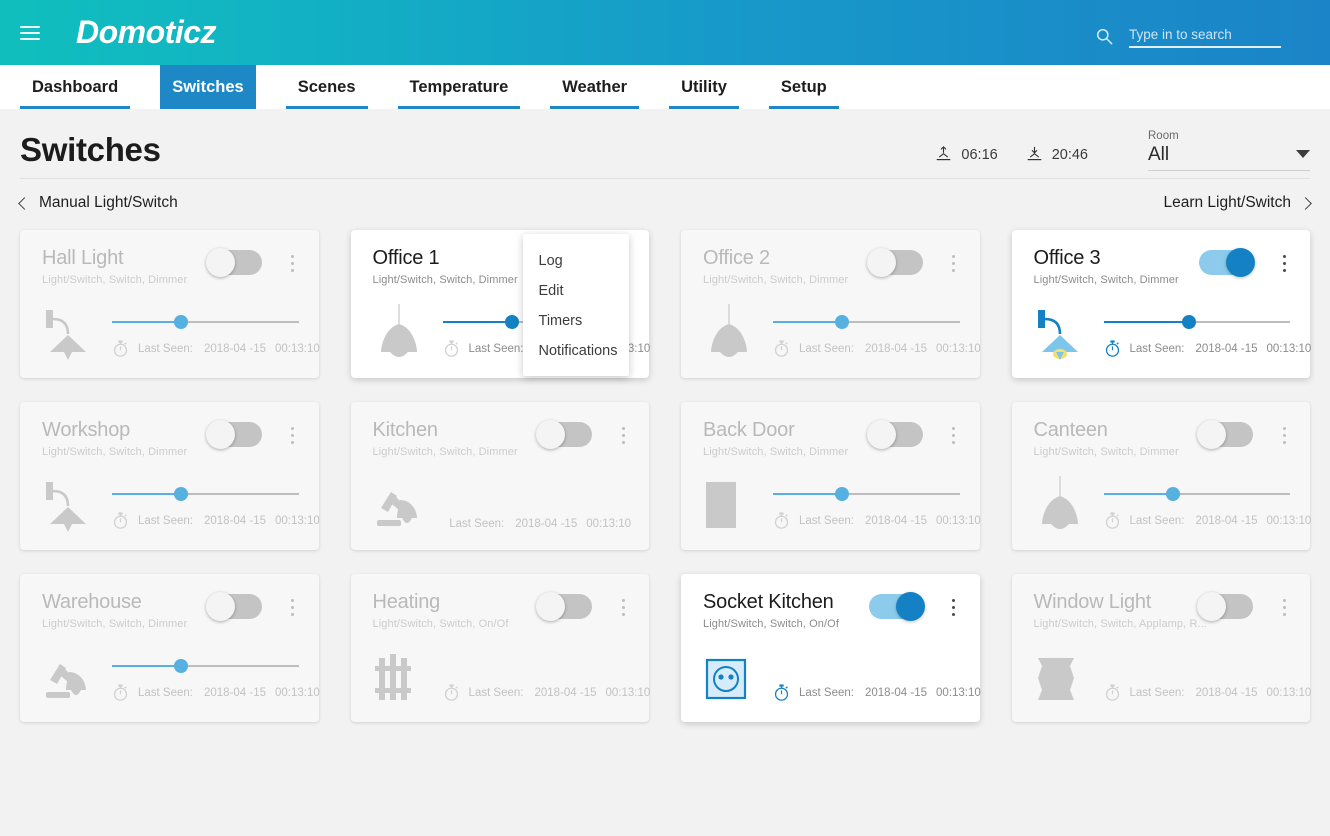 Image resolution: width=1330 pixels, height=836 pixels. I want to click on tab-dashboard: Dashboard, so click(75, 87).